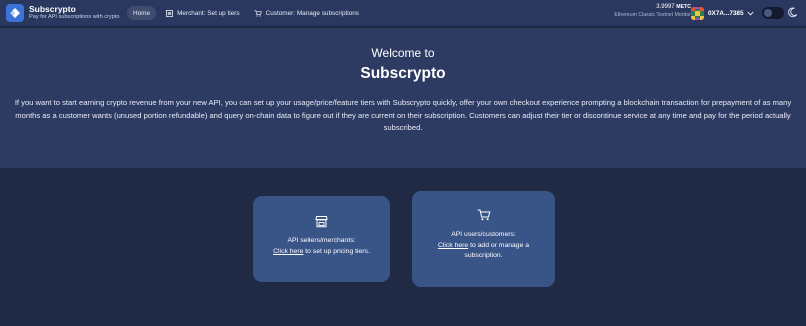  I want to click on nav-home: Home, so click(142, 13).